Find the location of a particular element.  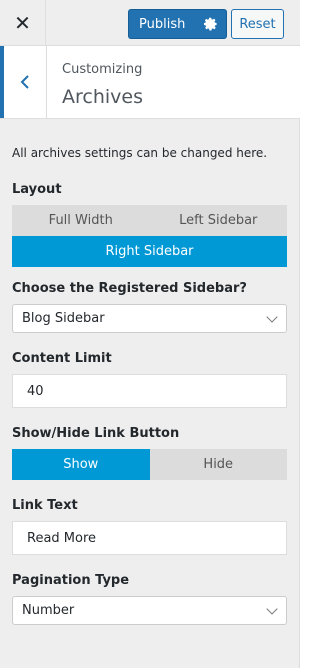

layout-option-right-sidebar: Right Sidebar is located at coordinates (149, 251).